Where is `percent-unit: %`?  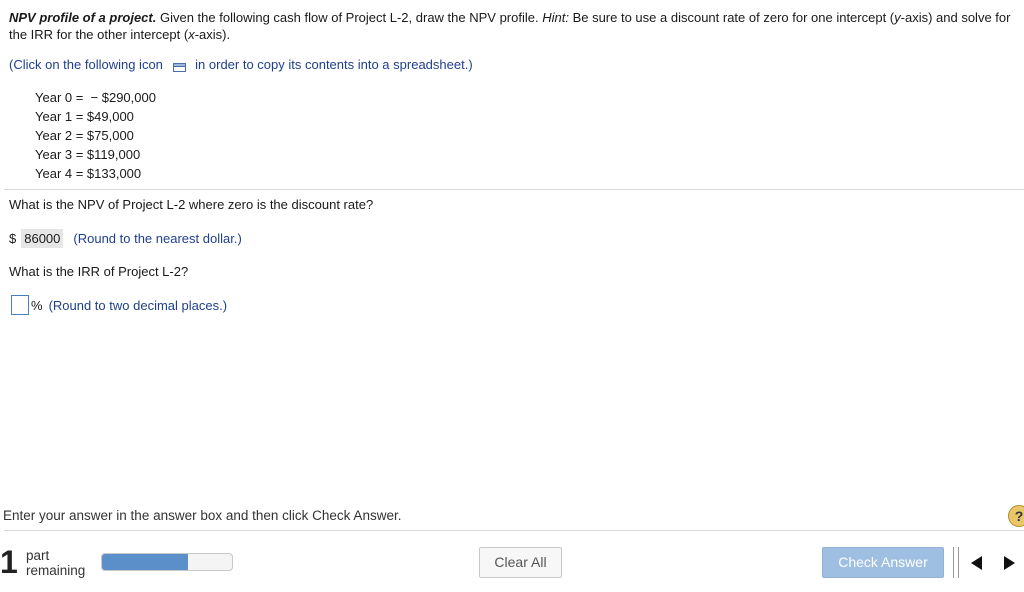
percent-unit: % is located at coordinates (37, 305).